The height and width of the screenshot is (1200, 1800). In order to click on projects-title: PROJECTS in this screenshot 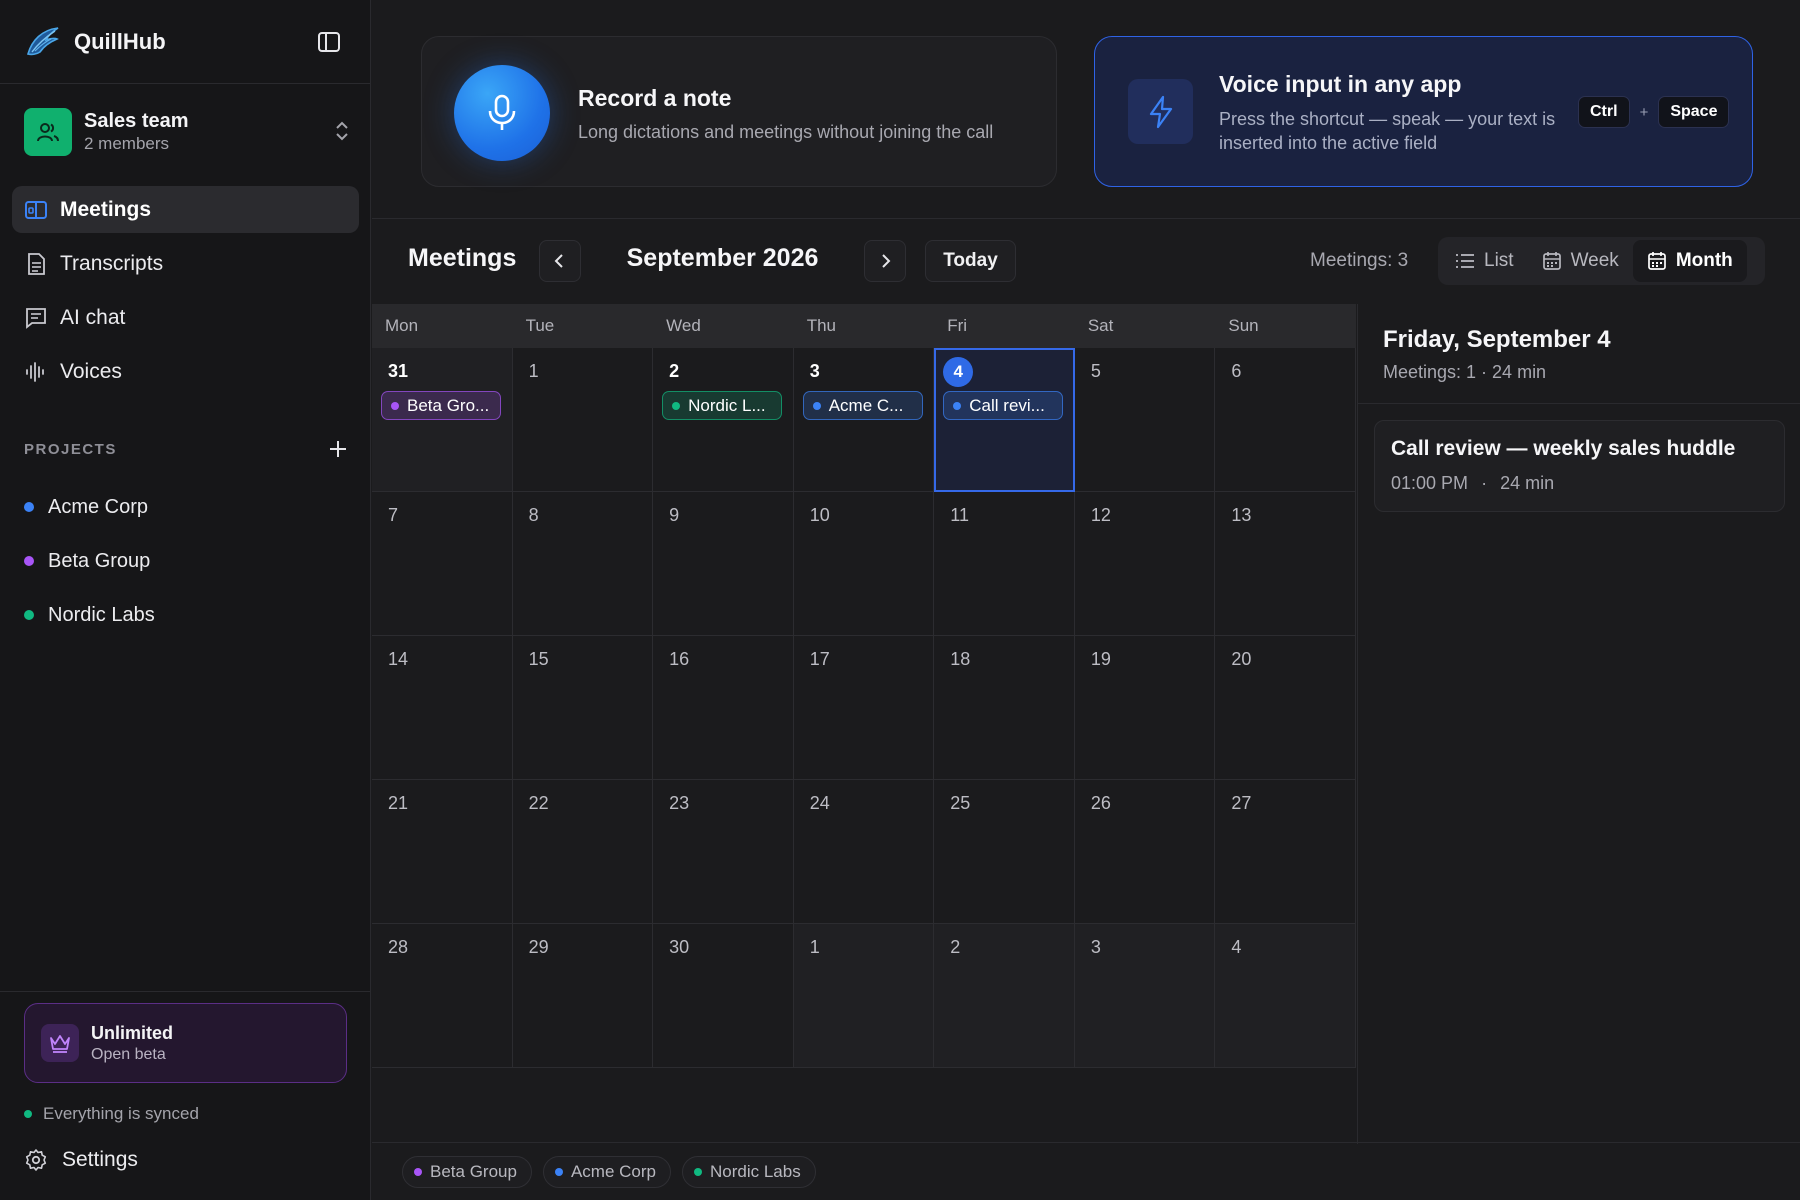, I will do `click(70, 449)`.